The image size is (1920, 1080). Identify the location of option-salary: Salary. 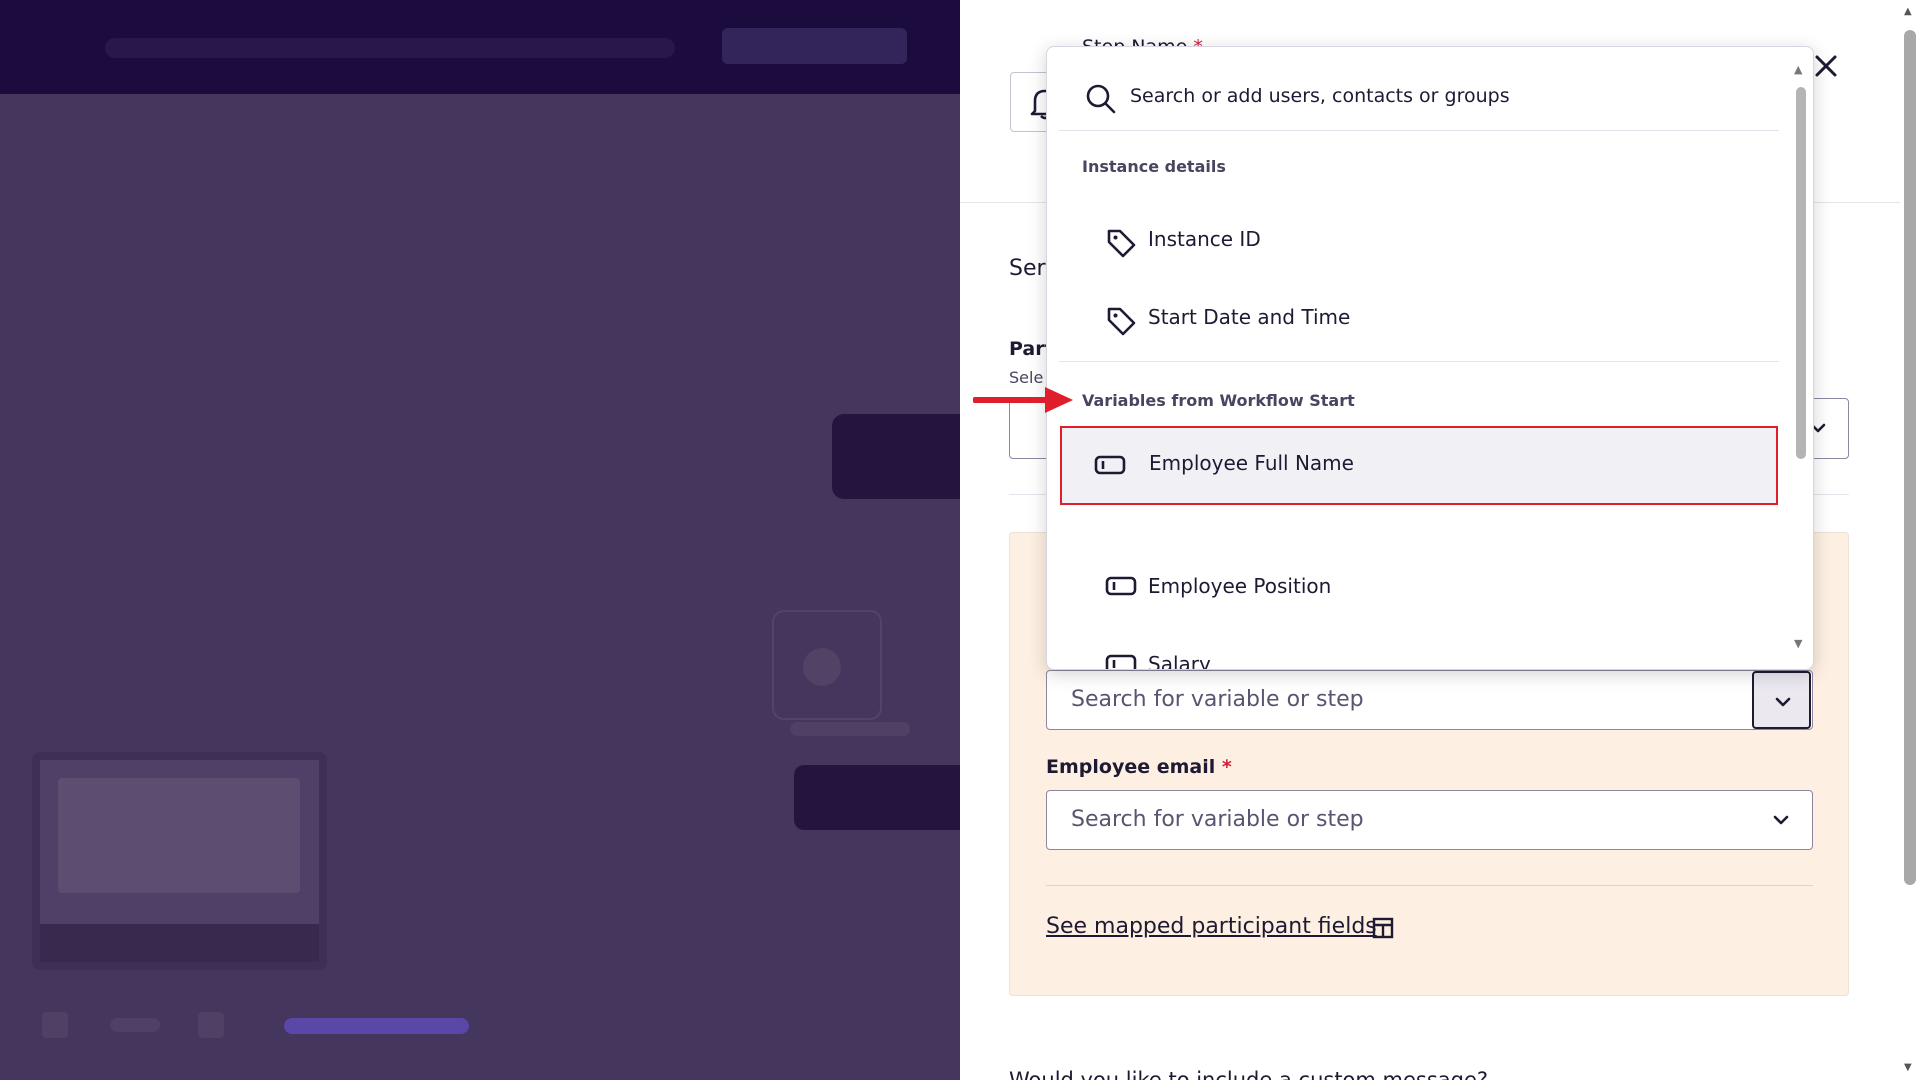
(1419, 649).